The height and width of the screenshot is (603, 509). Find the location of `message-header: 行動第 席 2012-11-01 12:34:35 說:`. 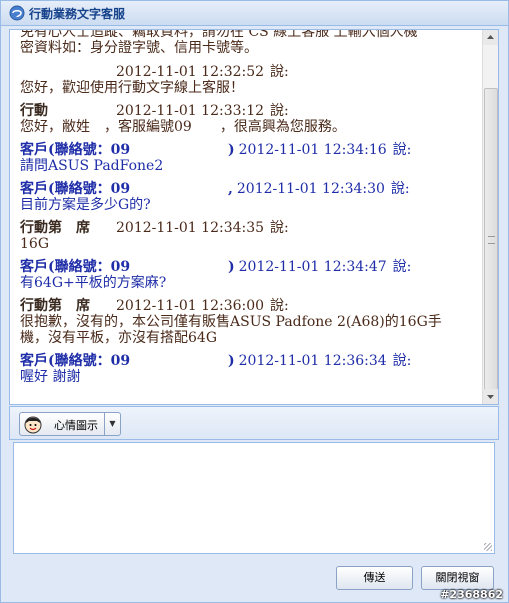

message-header: 行動第 席 2012-11-01 12:34:35 說: is located at coordinates (251, 228).